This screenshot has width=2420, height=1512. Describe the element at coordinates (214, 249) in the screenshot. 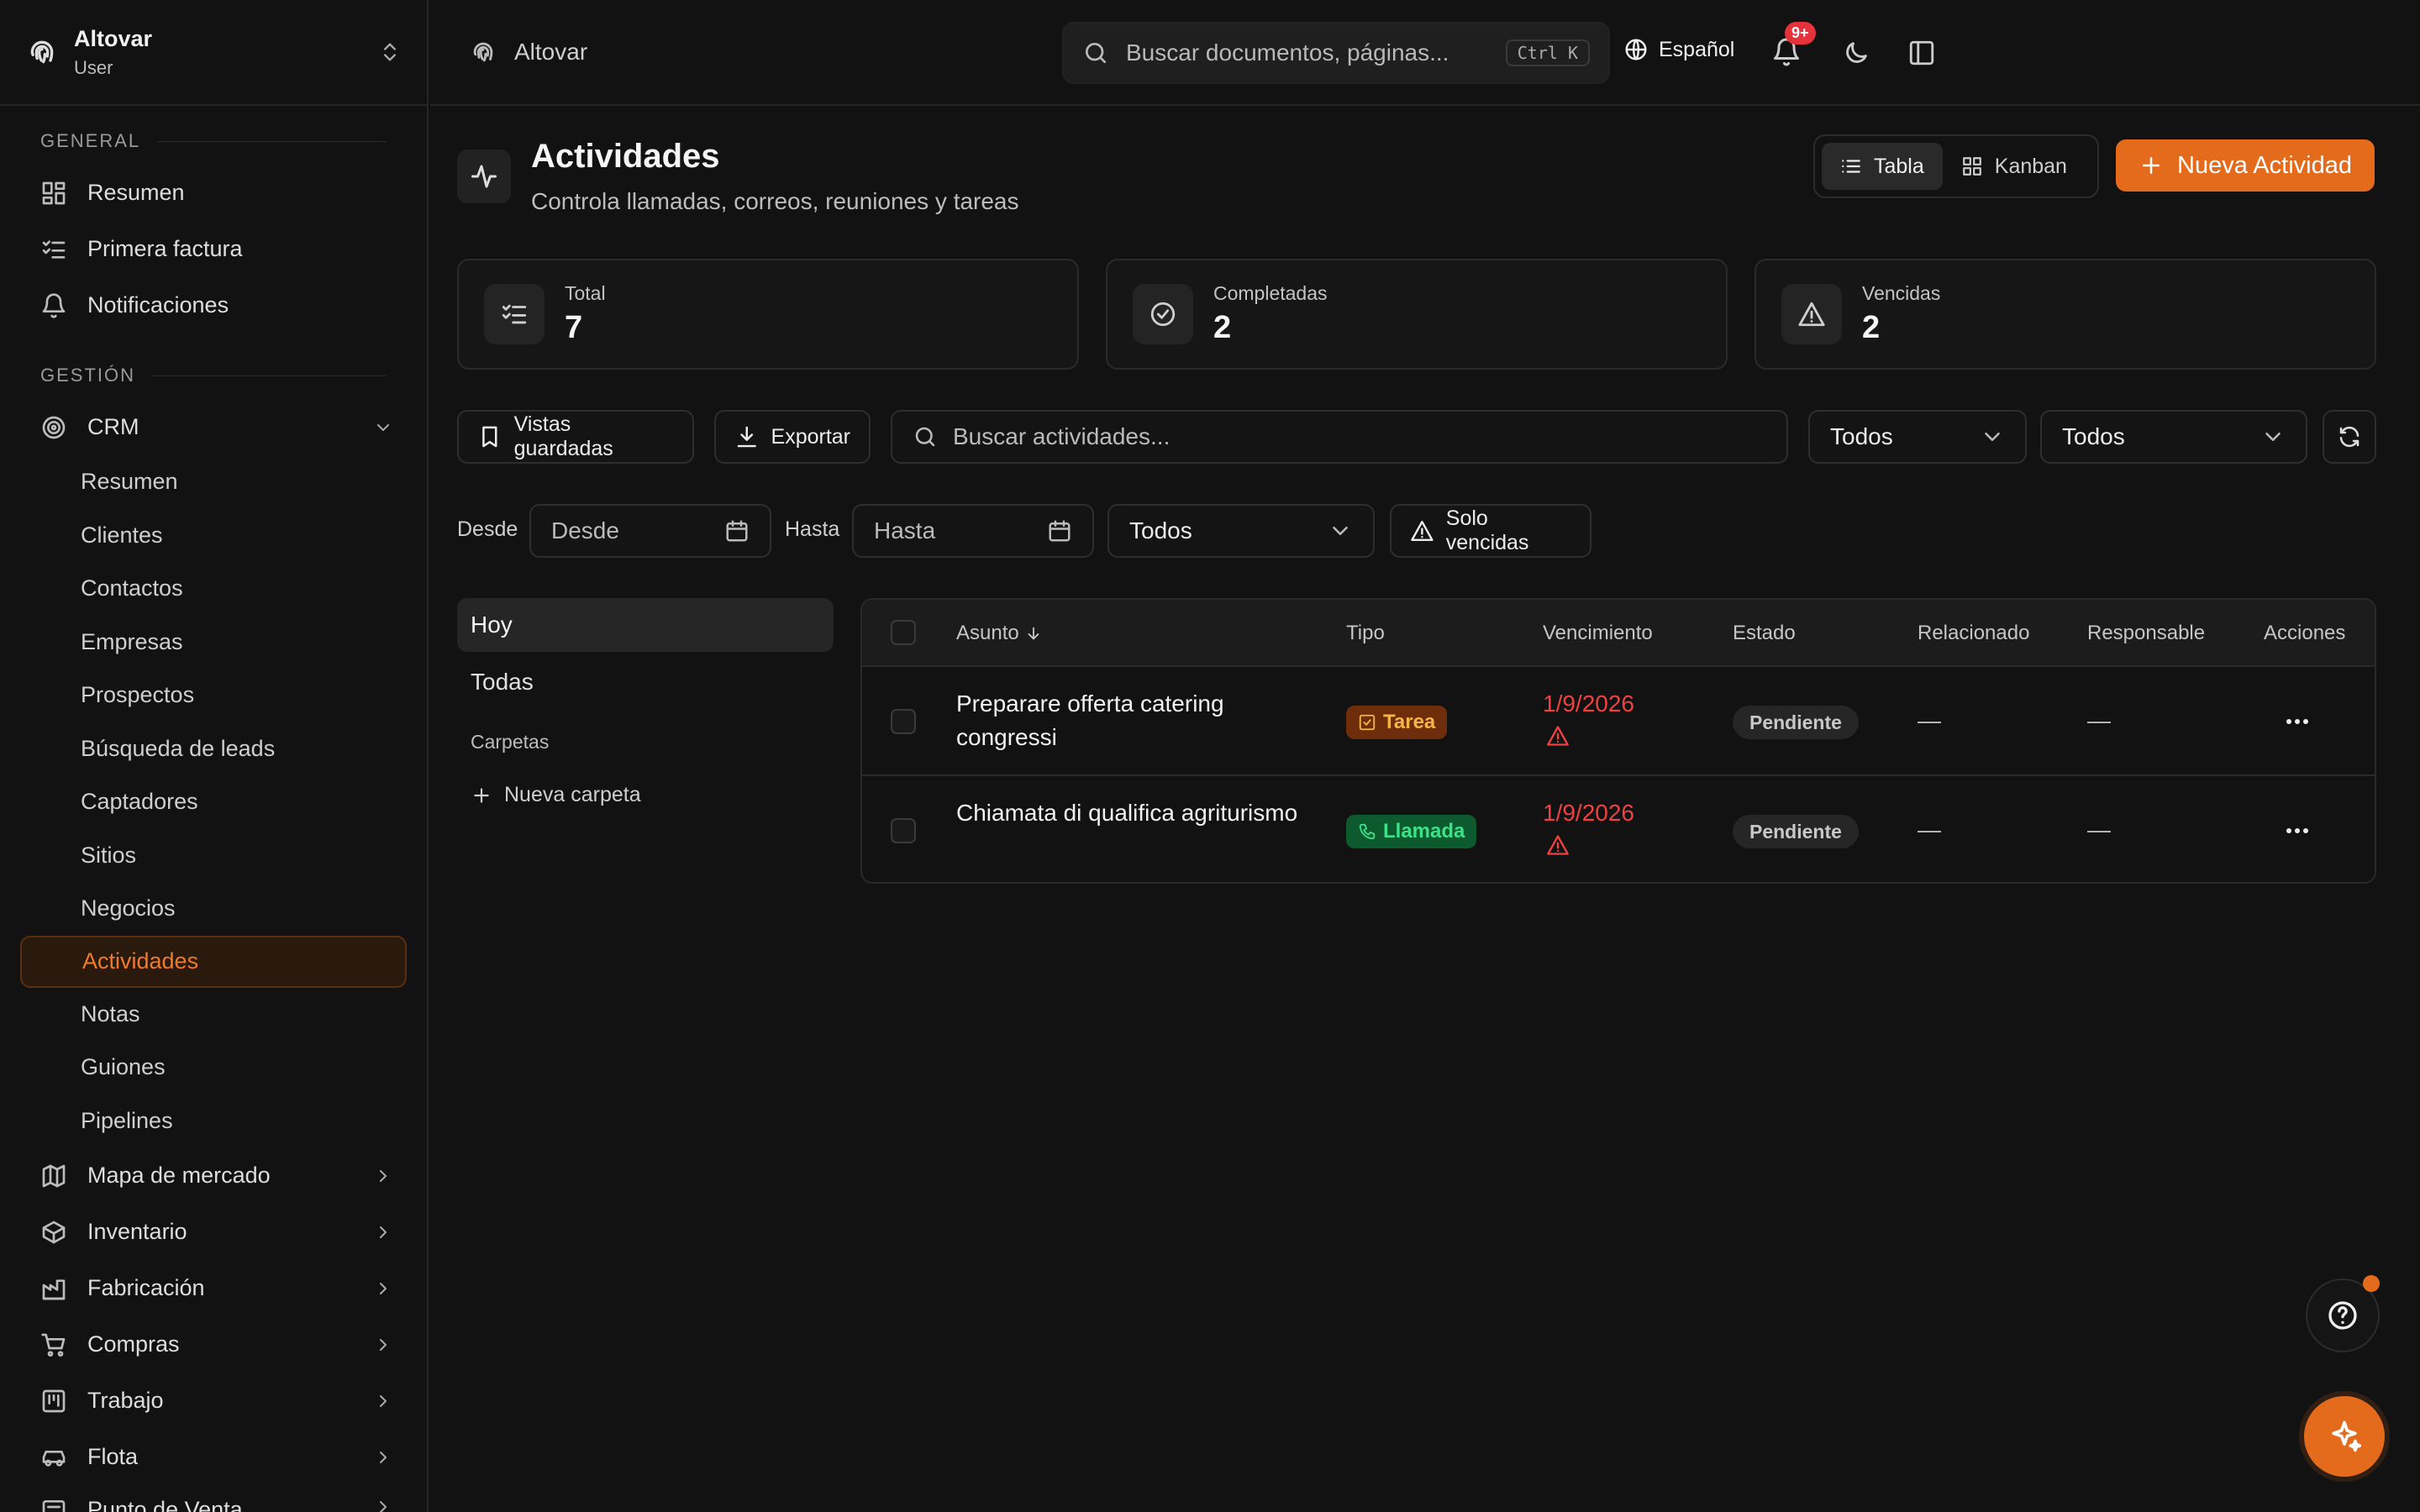

I see `sidebar-item-primera-factura: Primera factura` at that location.